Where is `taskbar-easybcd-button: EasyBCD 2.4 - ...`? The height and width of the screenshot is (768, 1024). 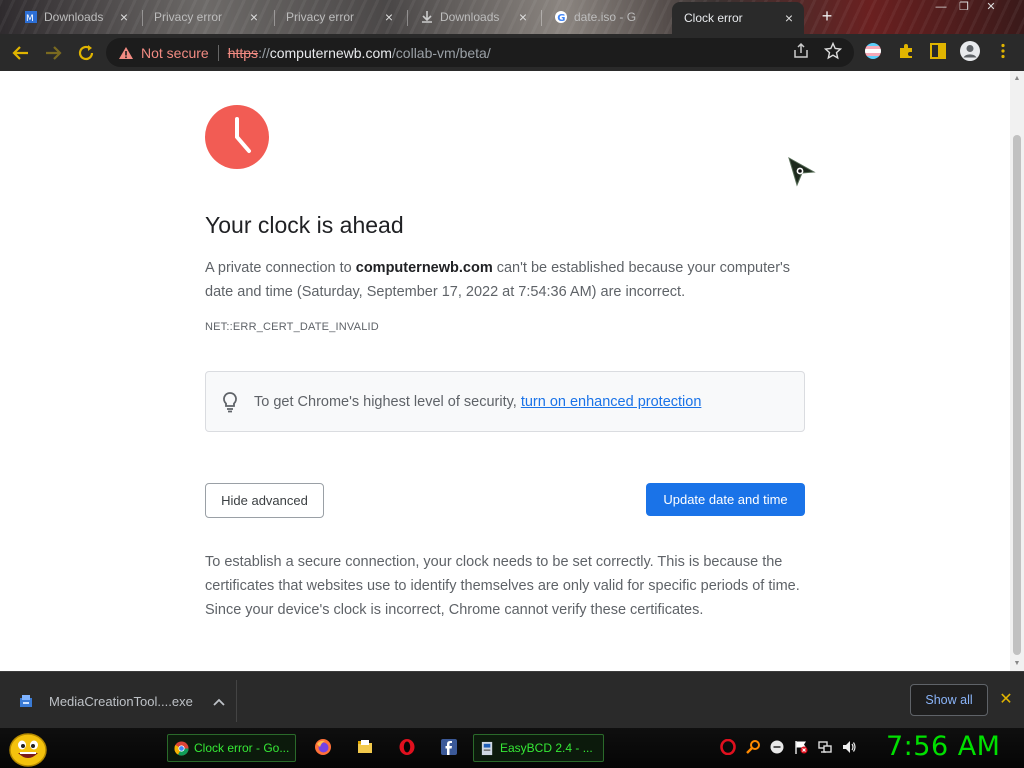
taskbar-easybcd-button: EasyBCD 2.4 - ... is located at coordinates (538, 748).